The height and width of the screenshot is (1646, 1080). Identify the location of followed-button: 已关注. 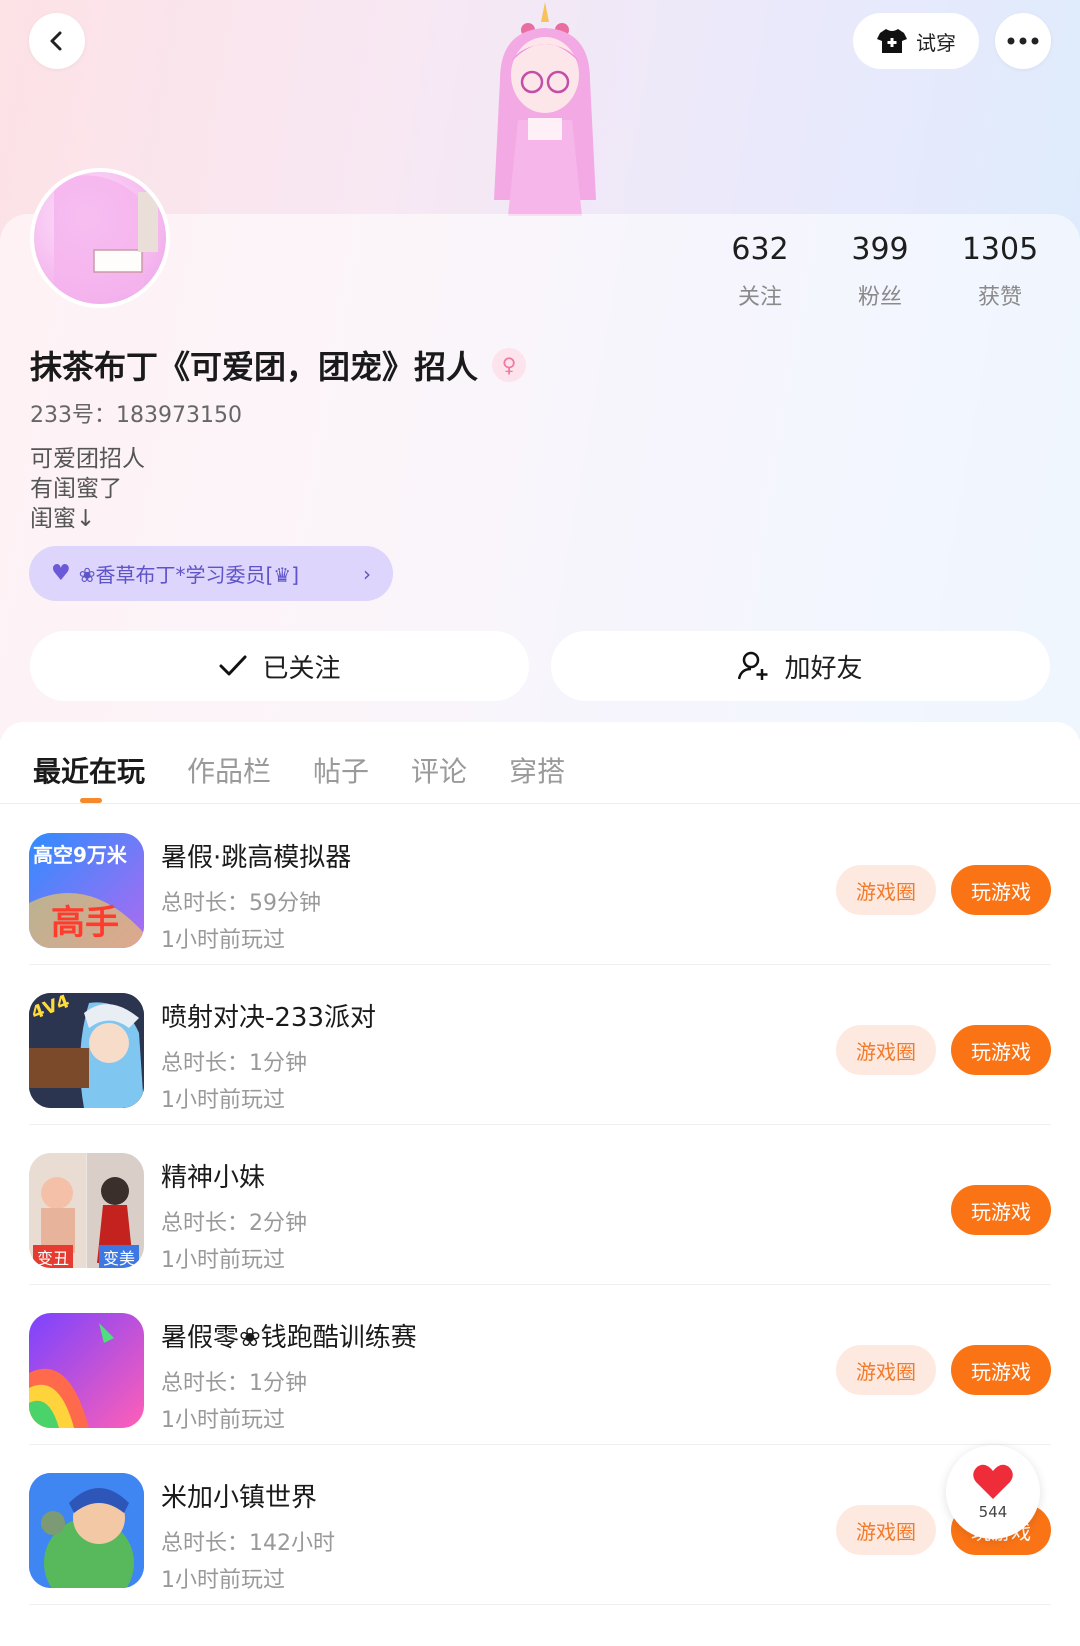
(279, 666).